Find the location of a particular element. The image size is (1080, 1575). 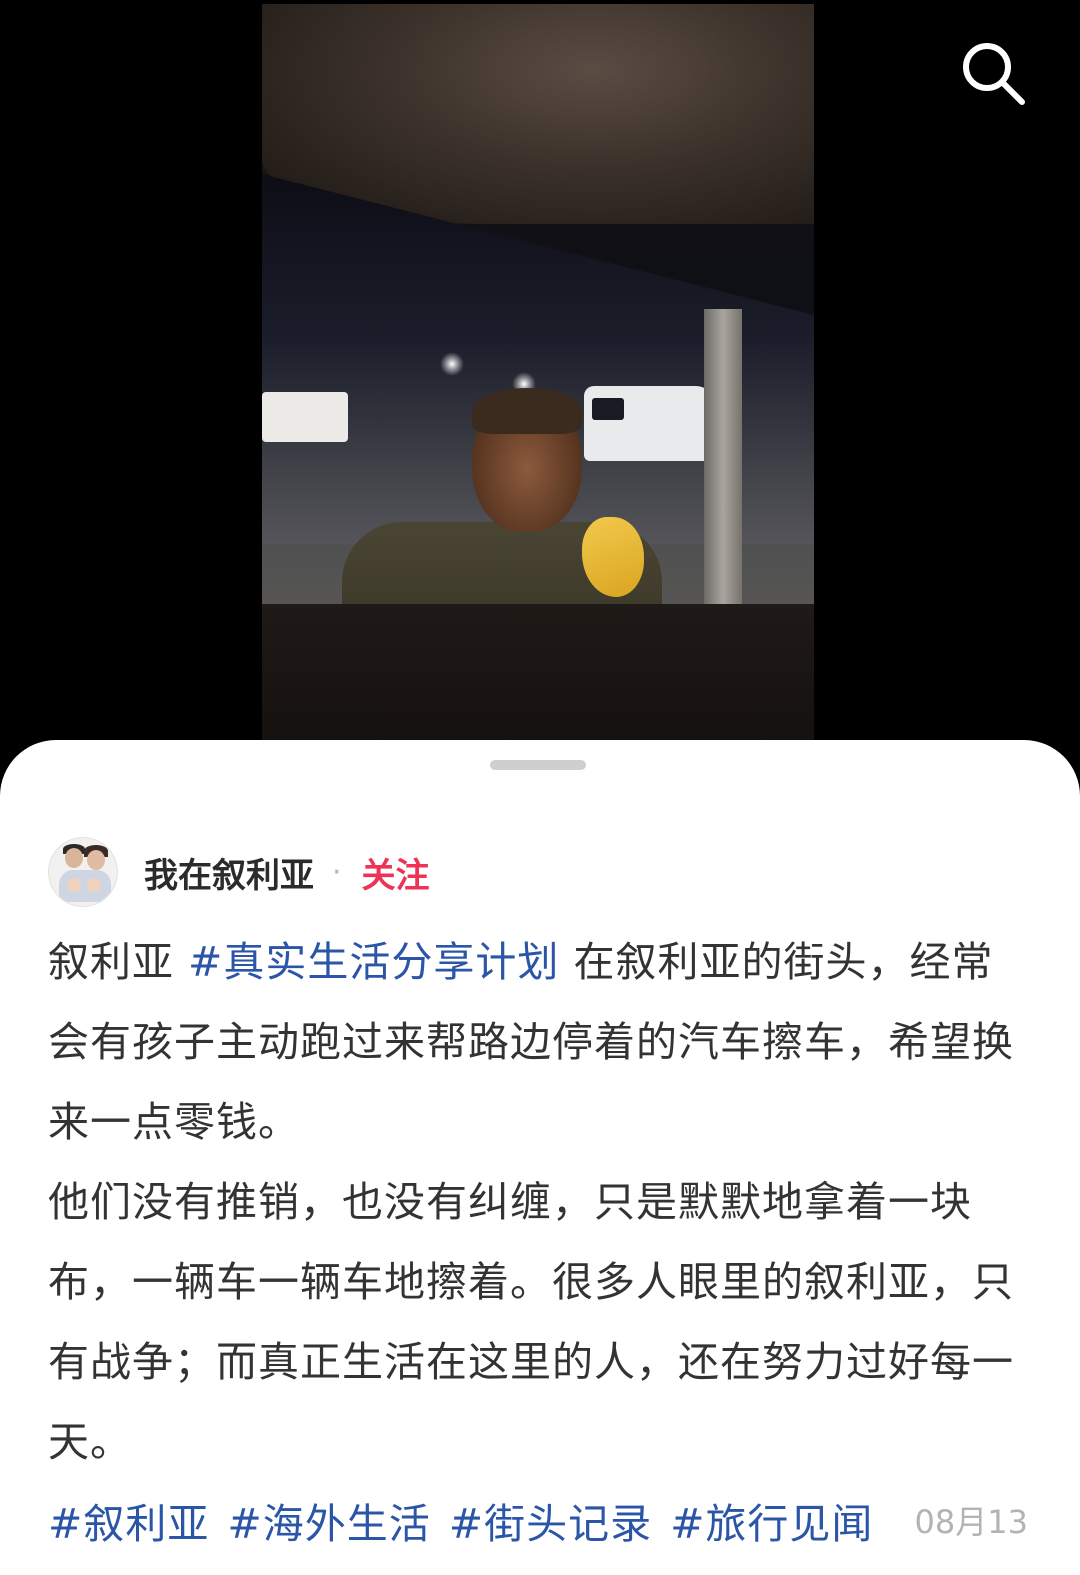

search-icon is located at coordinates (994, 74).